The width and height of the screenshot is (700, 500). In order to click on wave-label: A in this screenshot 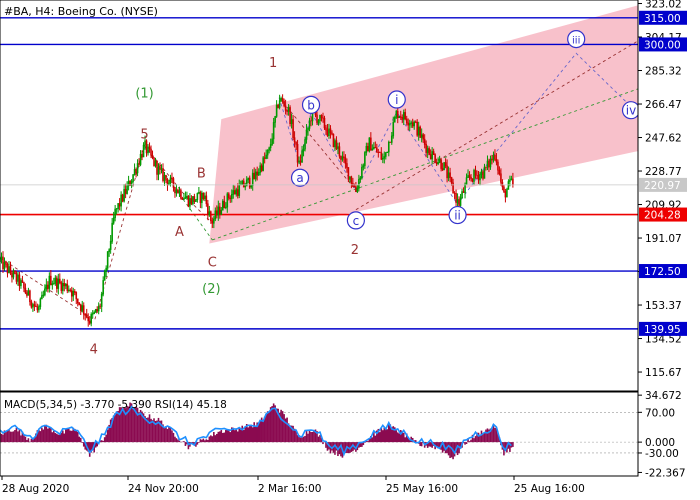, I will do `click(179, 232)`.